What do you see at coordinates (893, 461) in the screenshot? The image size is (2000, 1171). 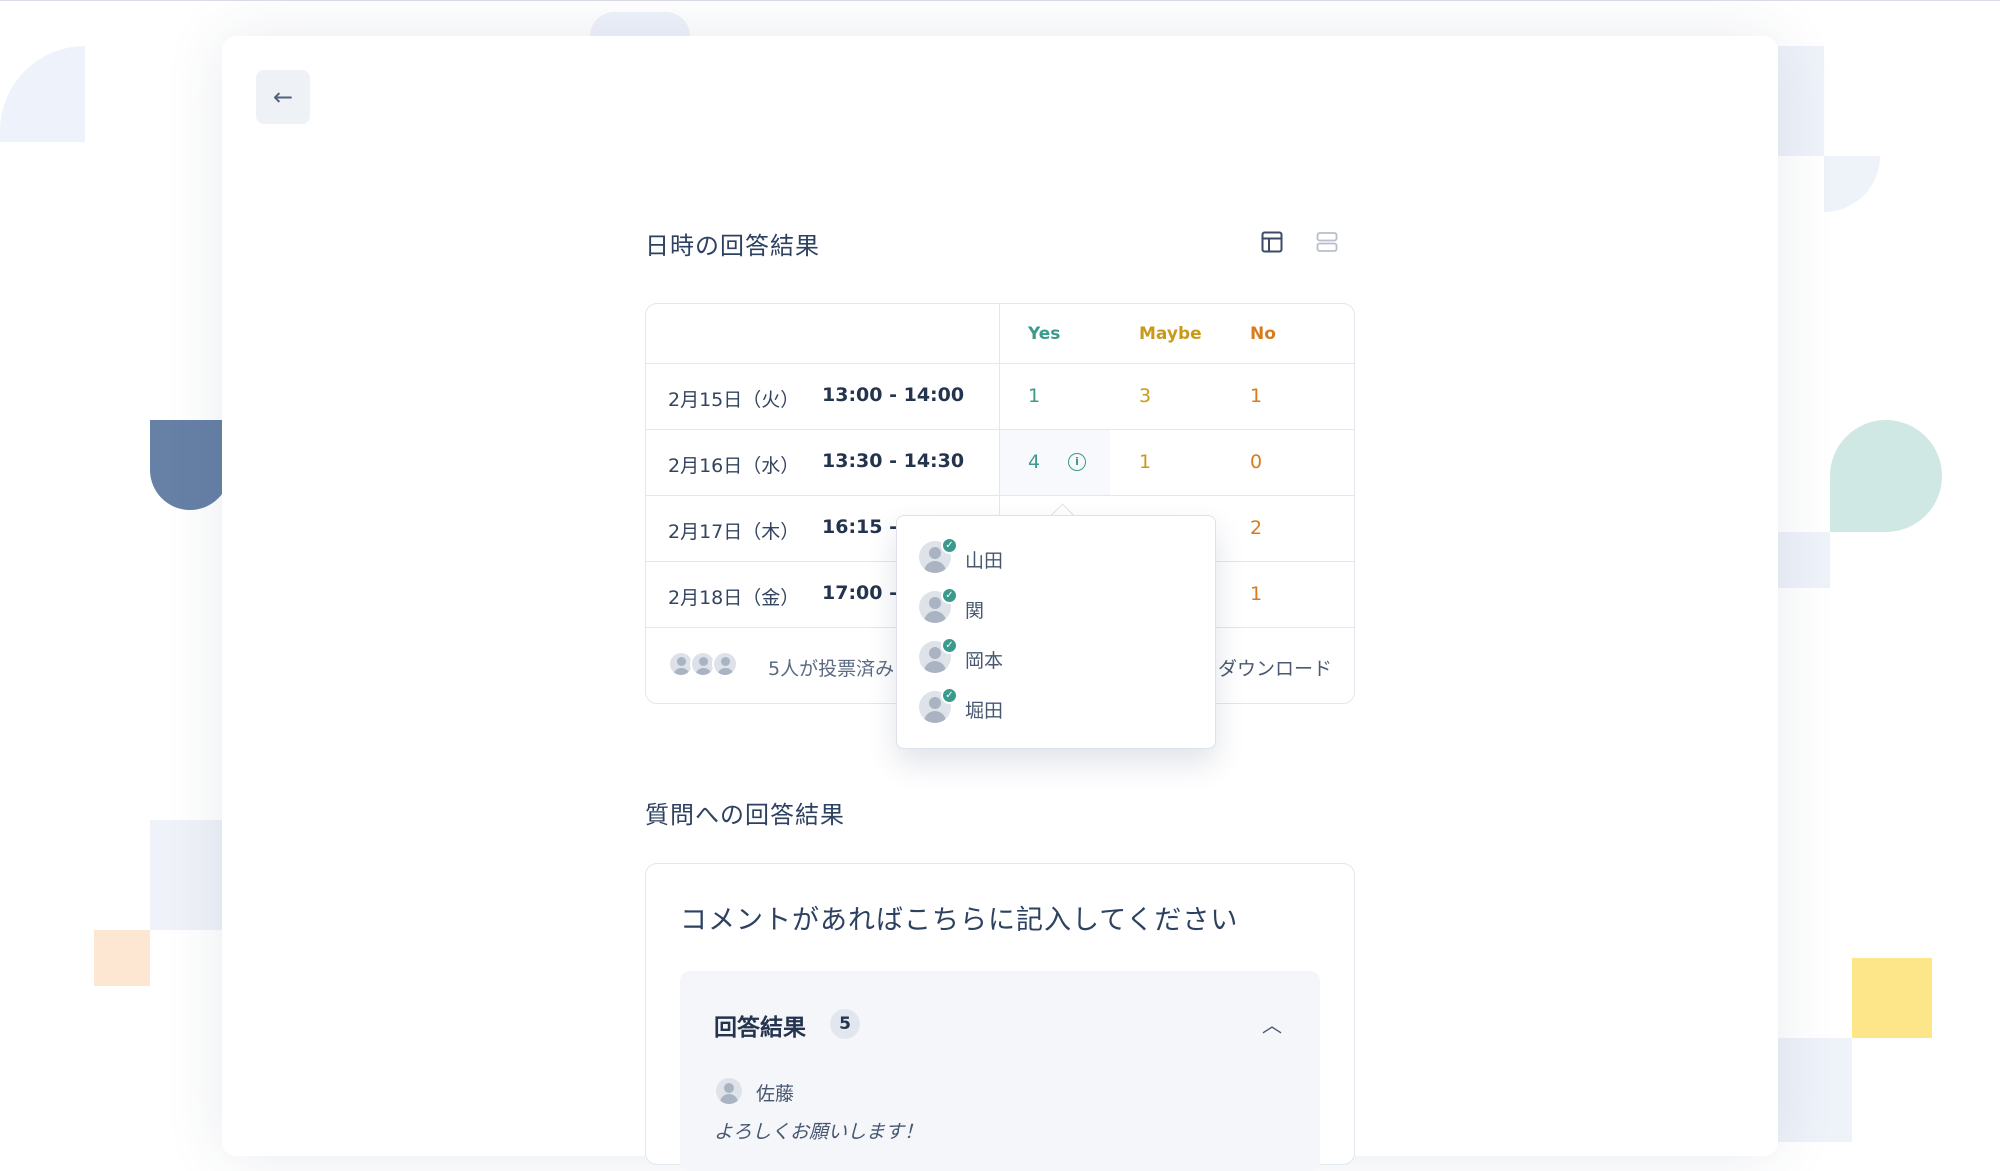 I see `row-time: 13:30 - 14:30` at bounding box center [893, 461].